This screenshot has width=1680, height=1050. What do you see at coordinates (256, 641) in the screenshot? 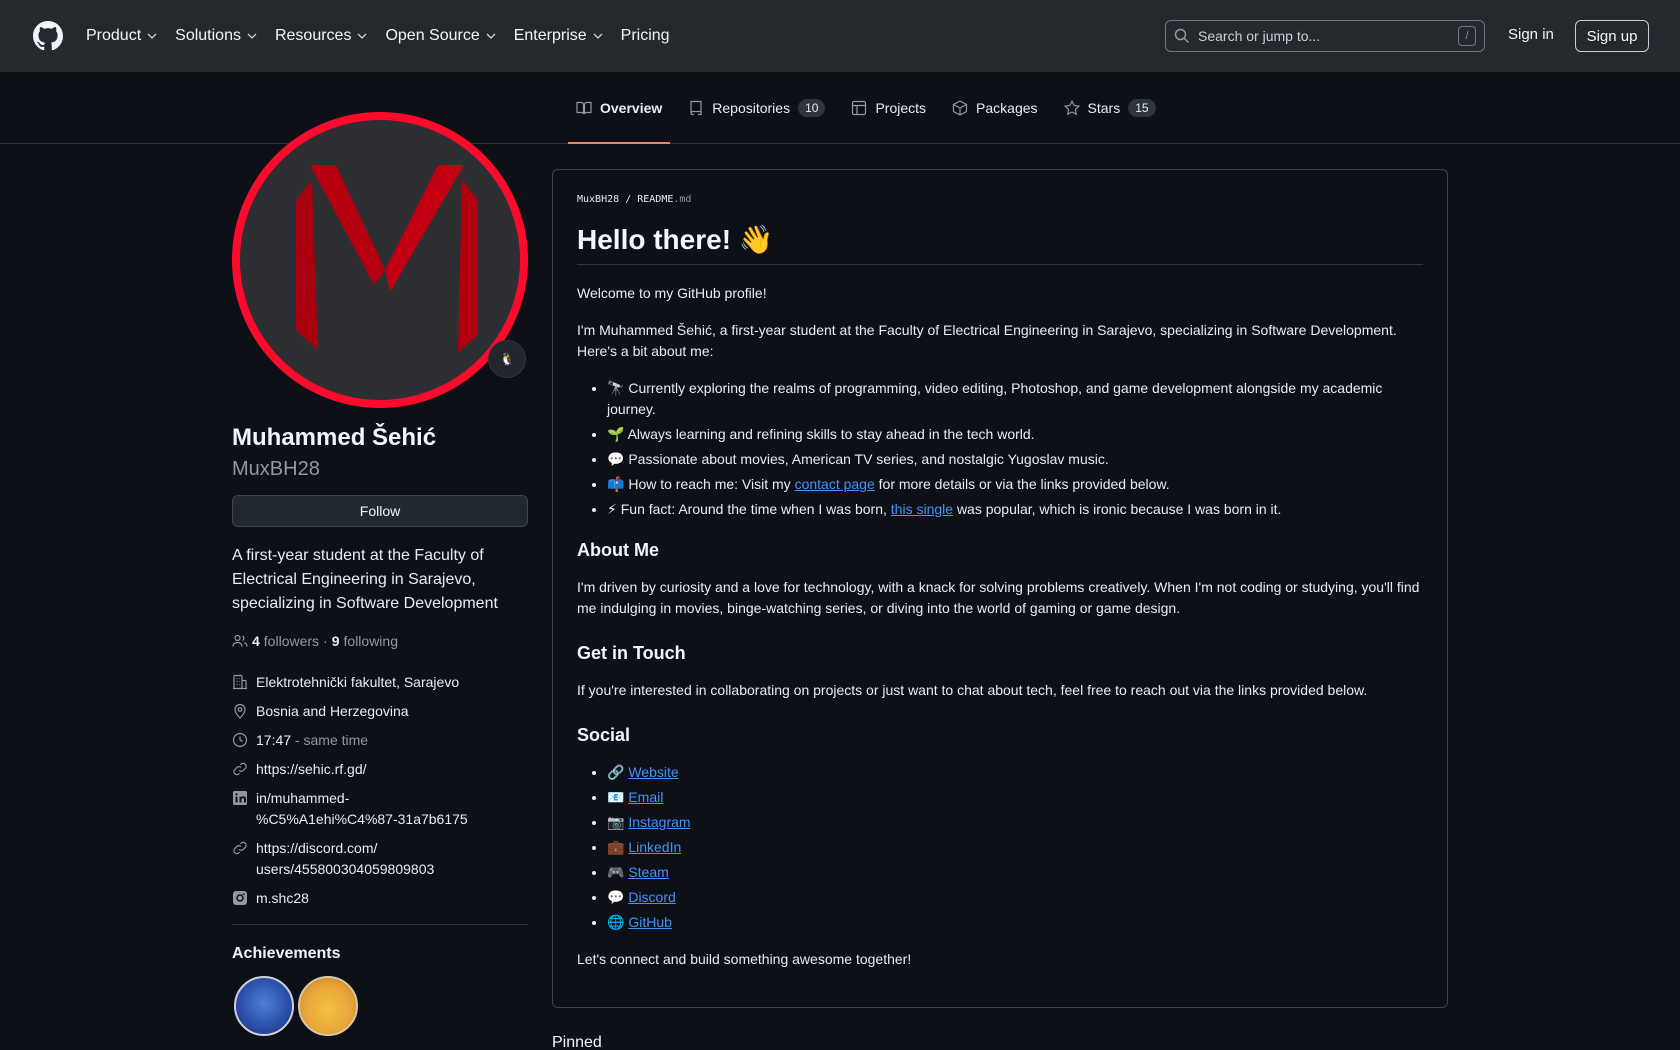
I see `followers-count: 4` at bounding box center [256, 641].